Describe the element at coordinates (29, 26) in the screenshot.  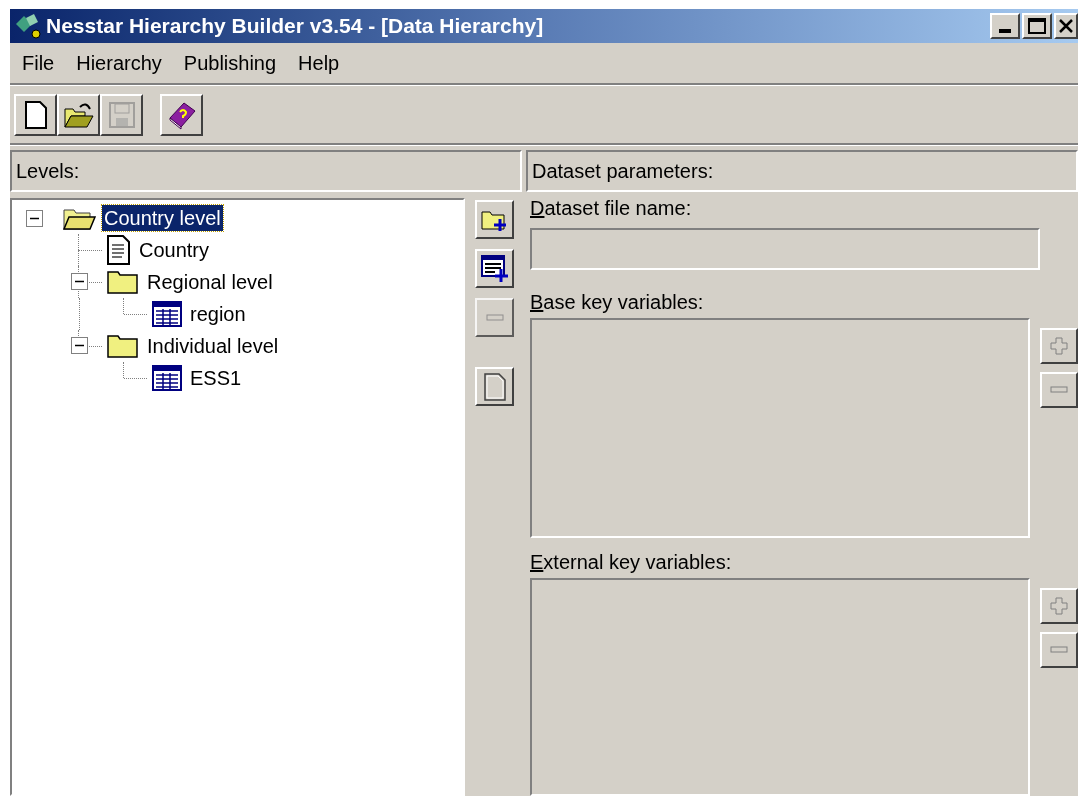
I see `app-logo-icon` at that location.